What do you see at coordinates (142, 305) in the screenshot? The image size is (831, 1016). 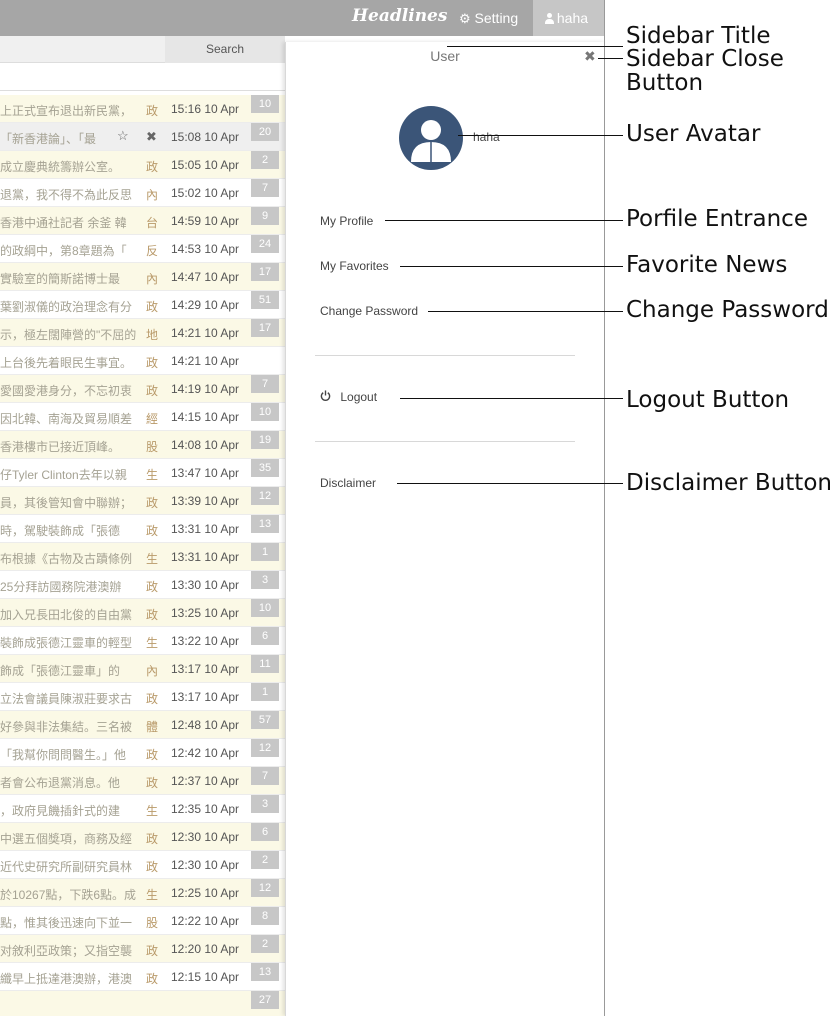 I see `news-row: 葉劉淑儀的政治理念有分政 14:29 10 Apr 51` at bounding box center [142, 305].